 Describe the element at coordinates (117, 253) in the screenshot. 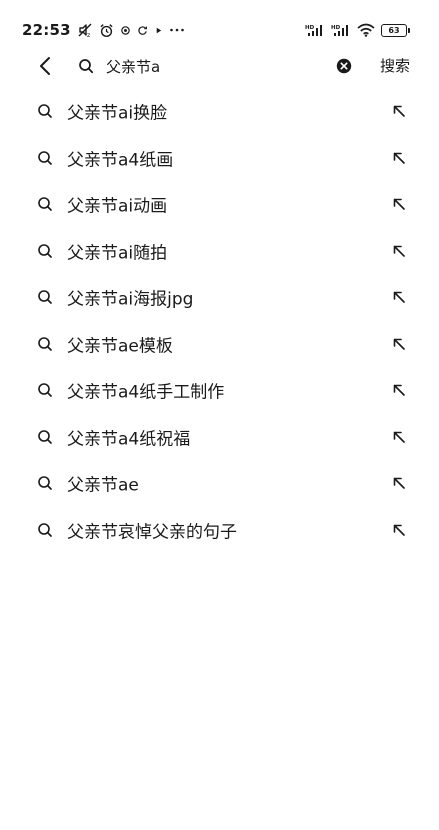

I see `suggestion-label: 父亲节ai随拍` at that location.